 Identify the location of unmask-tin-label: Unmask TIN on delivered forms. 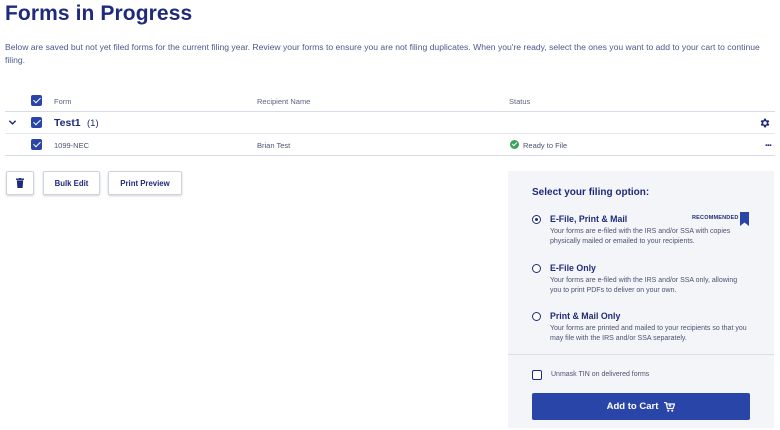
(600, 374).